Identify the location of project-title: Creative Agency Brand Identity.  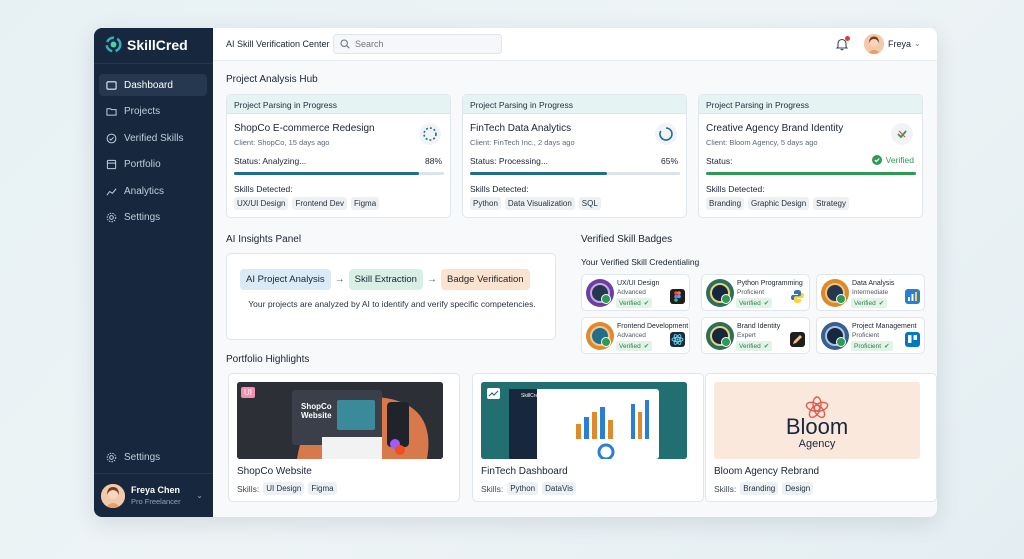
(775, 128).